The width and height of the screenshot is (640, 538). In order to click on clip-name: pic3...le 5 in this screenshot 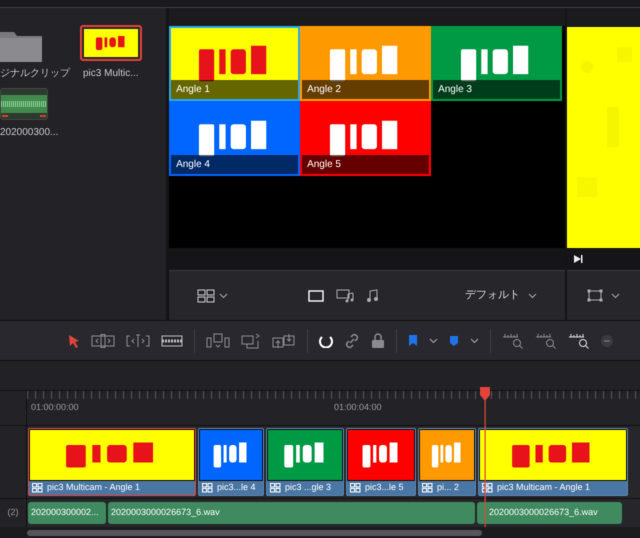, I will do `click(384, 487)`.